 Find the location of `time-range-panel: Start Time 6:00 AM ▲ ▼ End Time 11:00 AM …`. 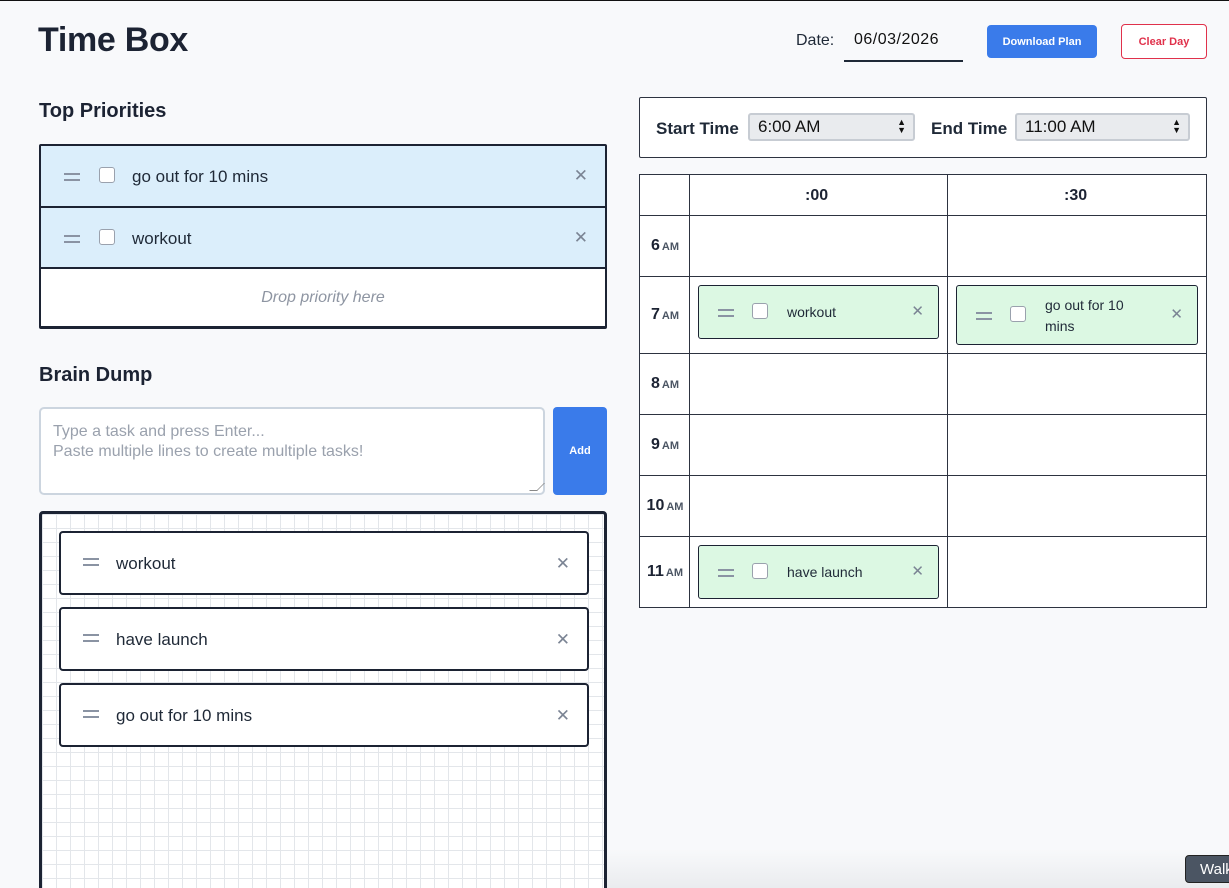

time-range-panel: Start Time 6:00 AM ▲ ▼ End Time 11:00 AM … is located at coordinates (923, 127).